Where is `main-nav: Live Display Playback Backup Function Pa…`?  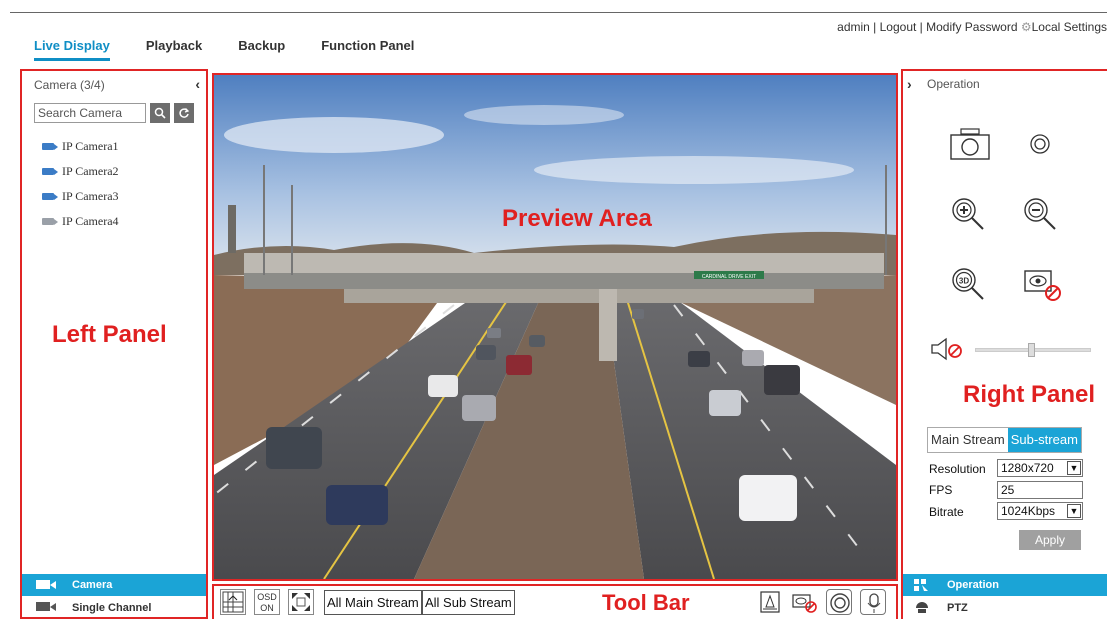
main-nav: Live Display Playback Backup Function Pa… is located at coordinates (242, 49).